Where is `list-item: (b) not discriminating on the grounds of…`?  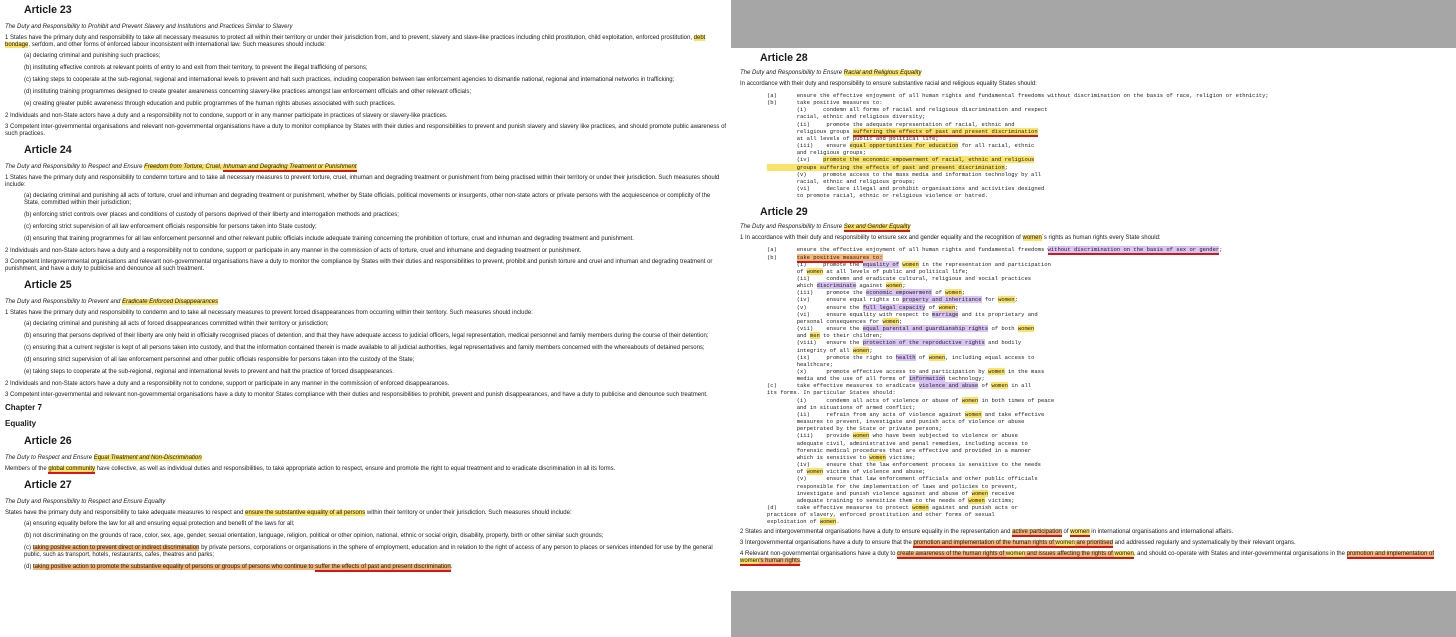
list-item: (b) not discriminating on the grounds of… is located at coordinates (314, 536).